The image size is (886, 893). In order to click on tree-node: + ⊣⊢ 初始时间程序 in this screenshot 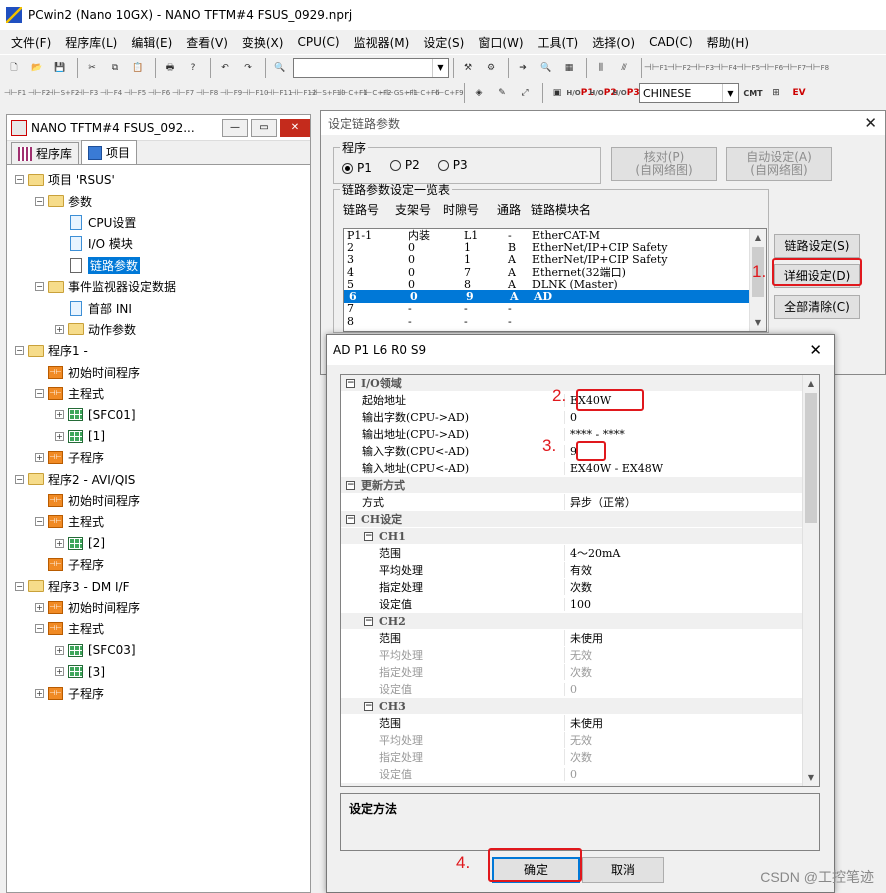, I will do `click(162, 607)`.